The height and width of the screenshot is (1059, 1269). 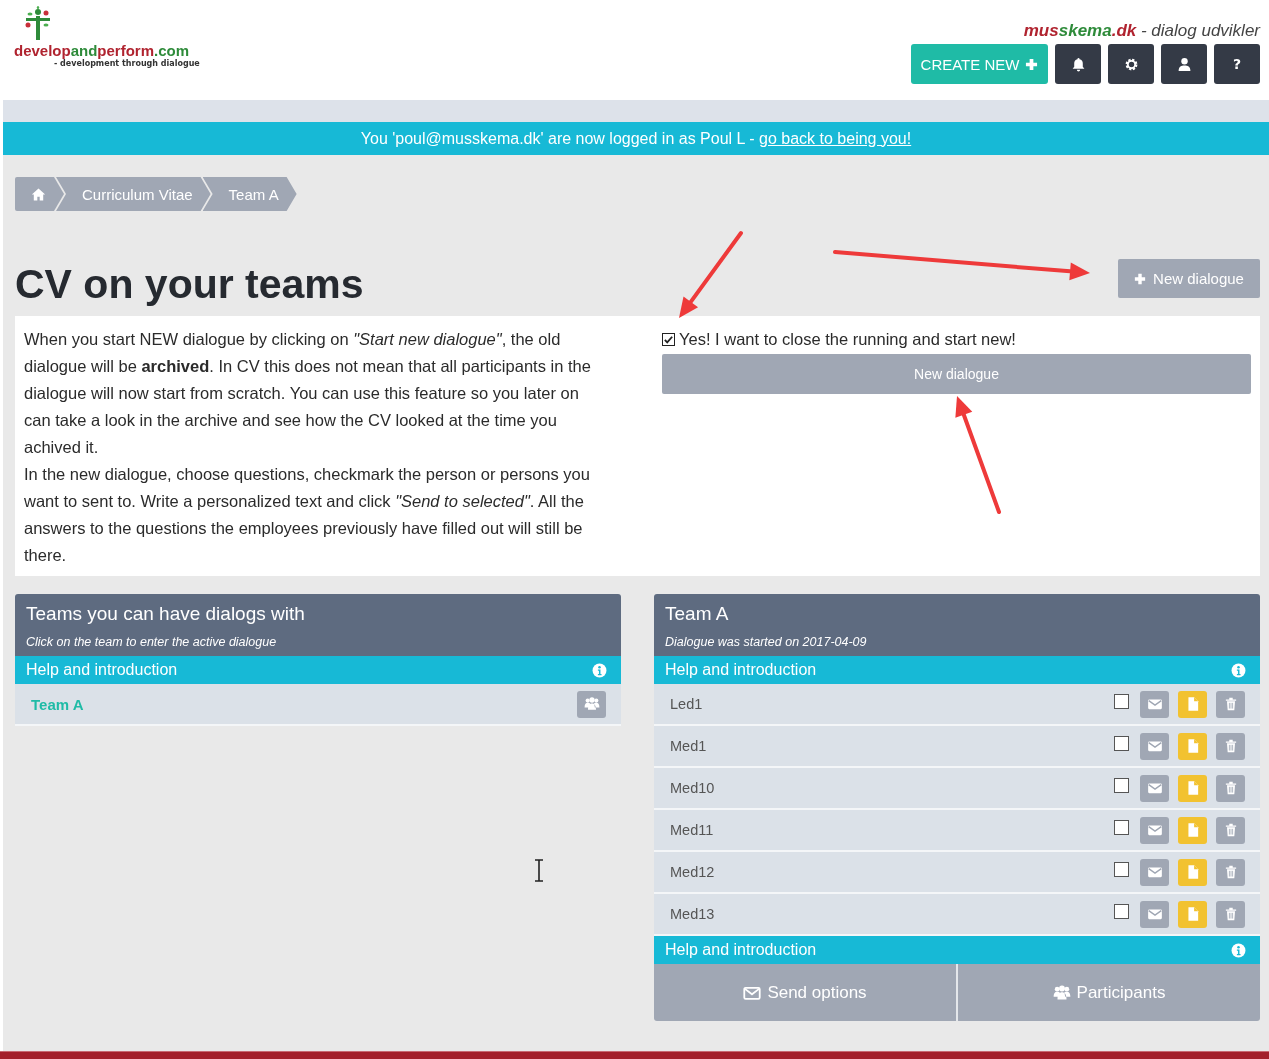 I want to click on brand-text: musskema.dk - dialog udvikler, so click(x=1141, y=31).